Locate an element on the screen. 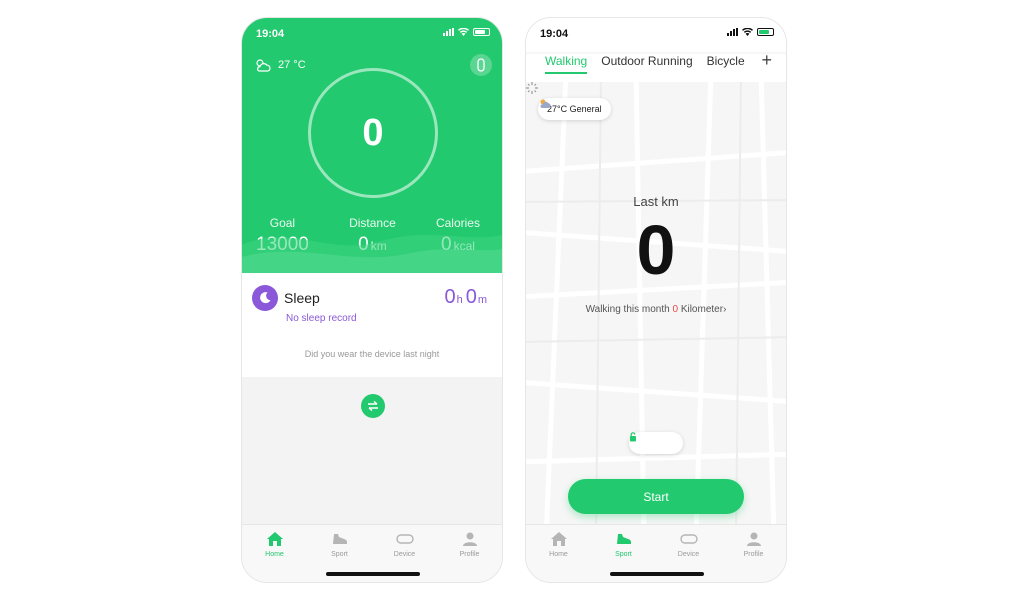  tab-walking: Walking is located at coordinates (566, 64).